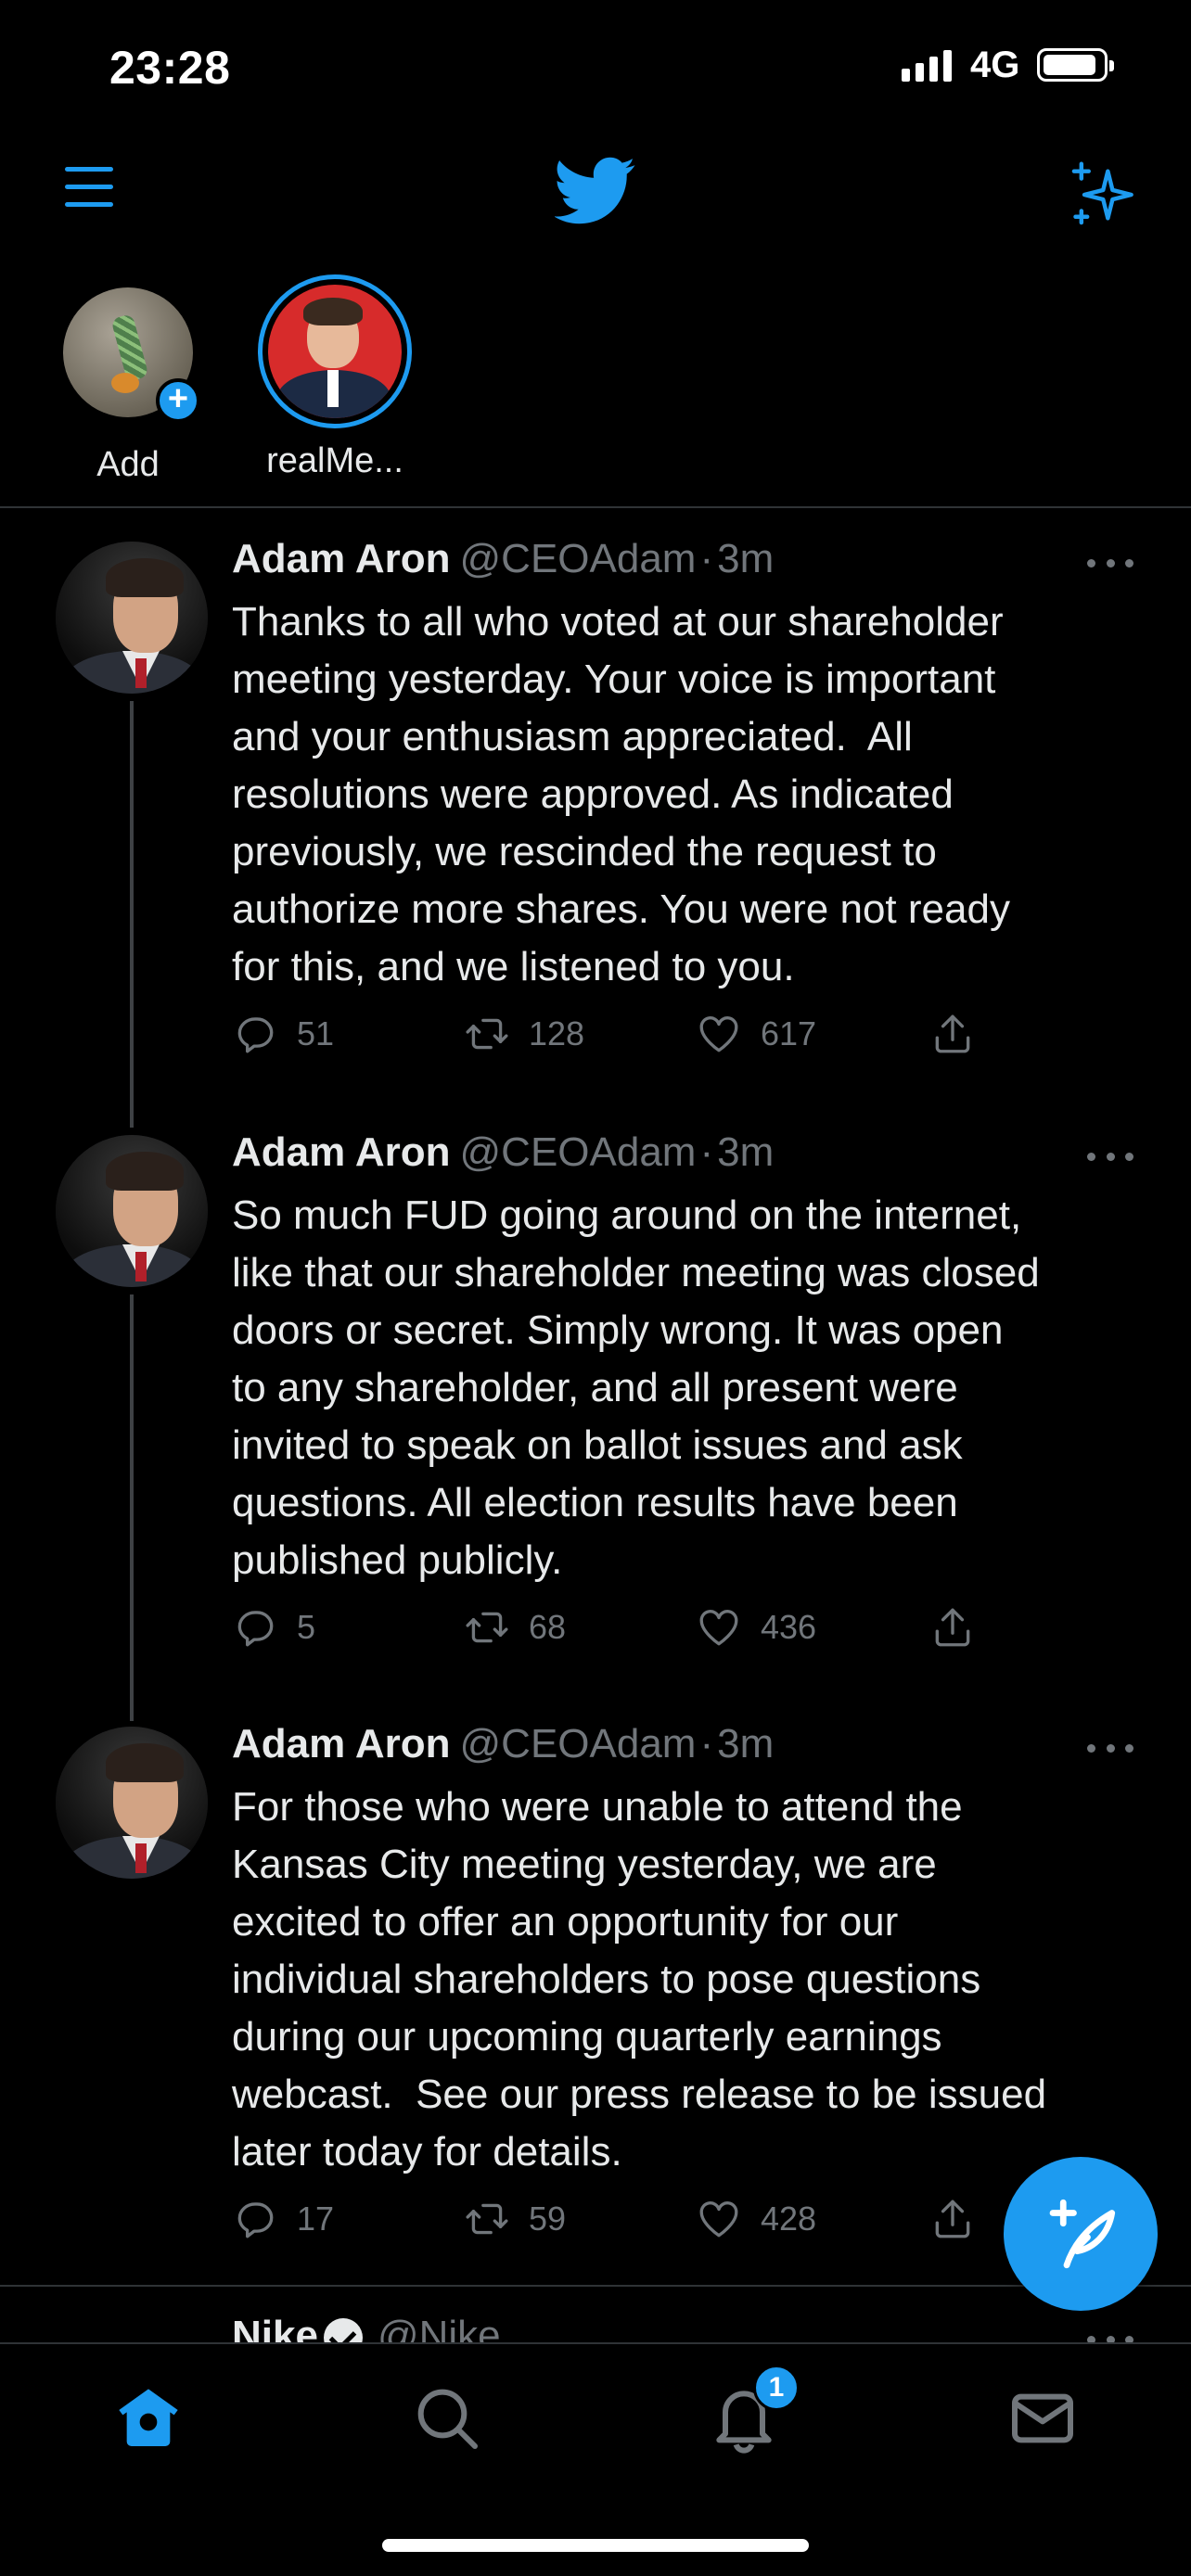 The width and height of the screenshot is (1191, 2576). Describe the element at coordinates (548, 1627) in the screenshot. I see `retweet-count: 68` at that location.